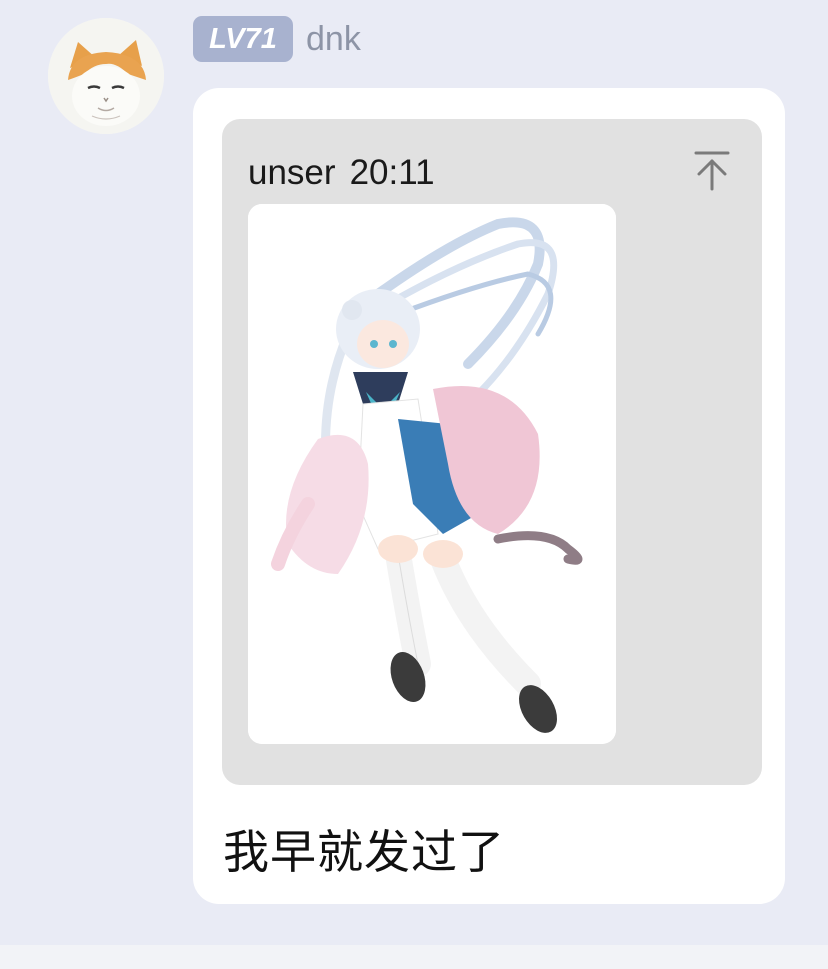 The width and height of the screenshot is (828, 969). I want to click on quote-meta: unser 20:11, so click(341, 173).